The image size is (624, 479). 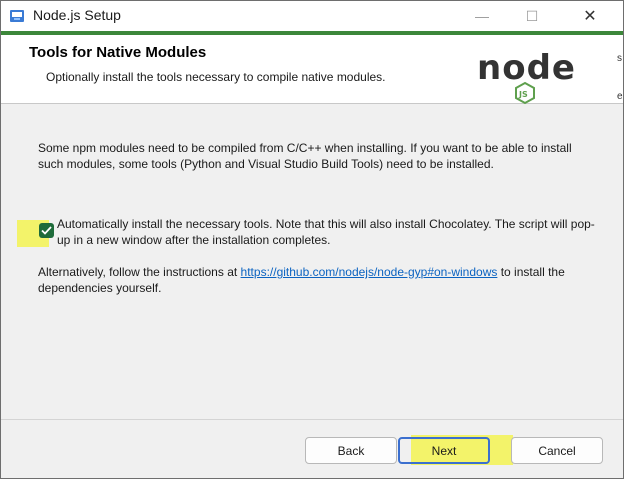 I want to click on close-button: ✕, so click(x=590, y=16).